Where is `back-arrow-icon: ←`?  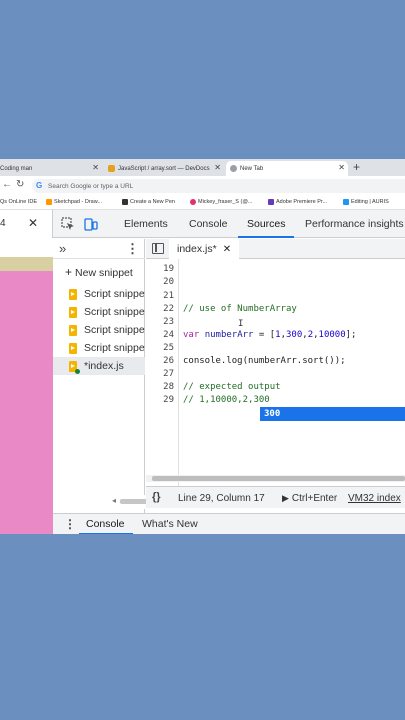
back-arrow-icon: ← is located at coordinates (7, 184).